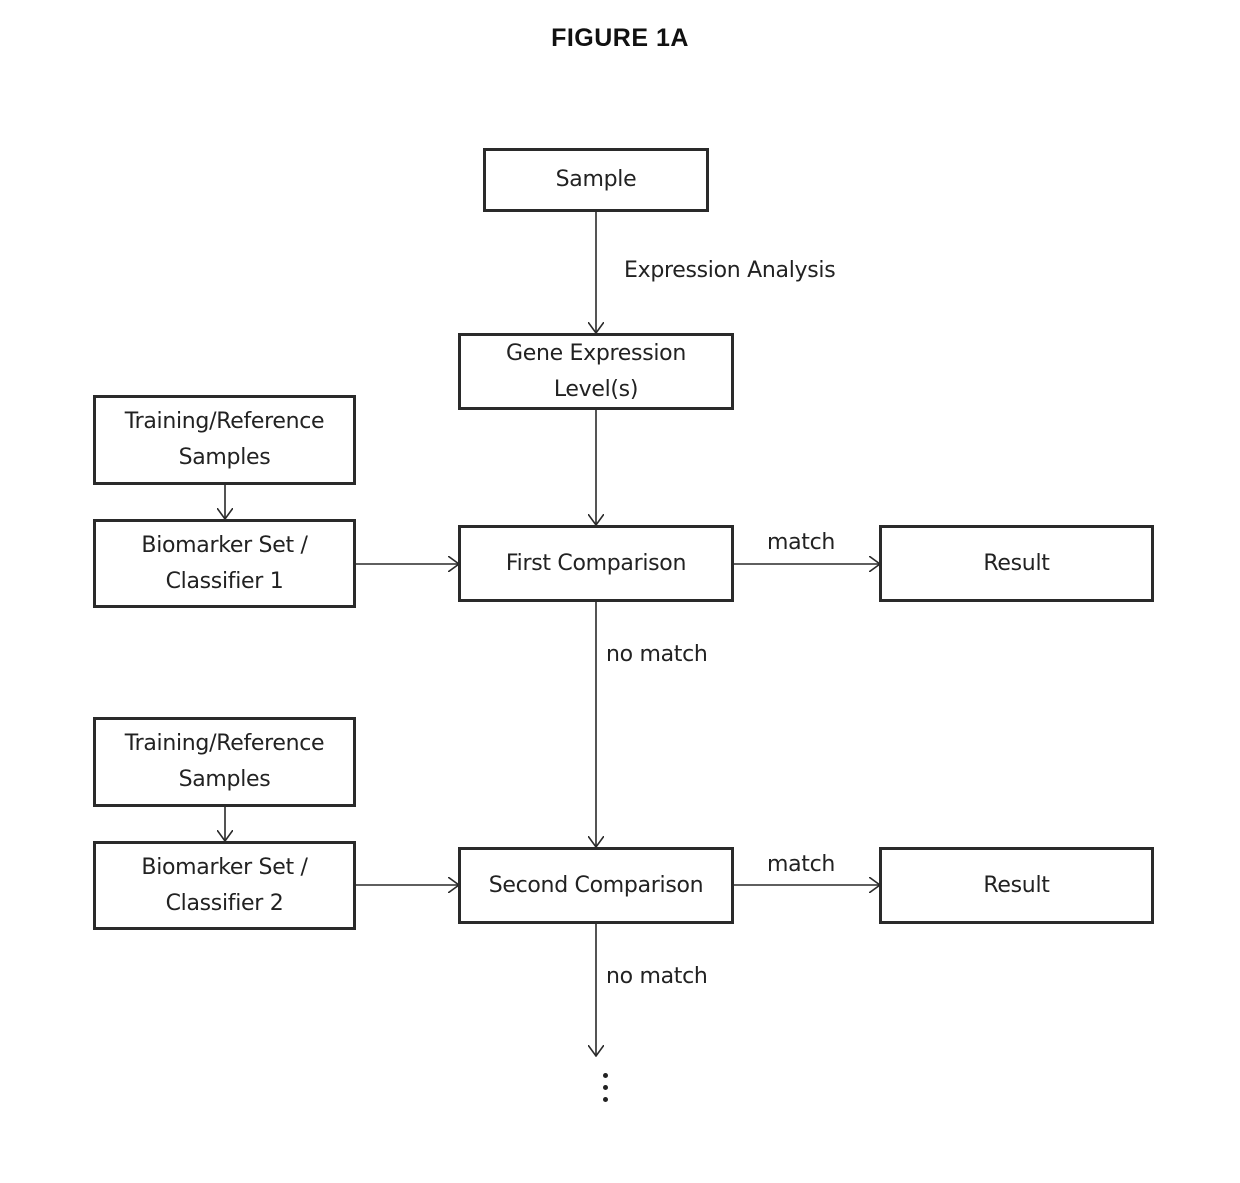 Image resolution: width=1240 pixels, height=1183 pixels. What do you see at coordinates (224, 563) in the screenshot?
I see `node-classifier-1: Biomarker Set / Classifier 1` at bounding box center [224, 563].